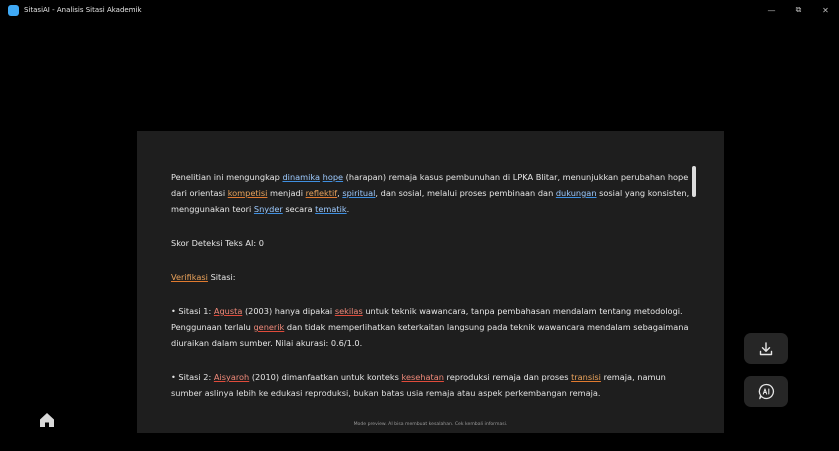 This screenshot has height=451, width=839. I want to click on maximize-button: ⧉, so click(798, 10).